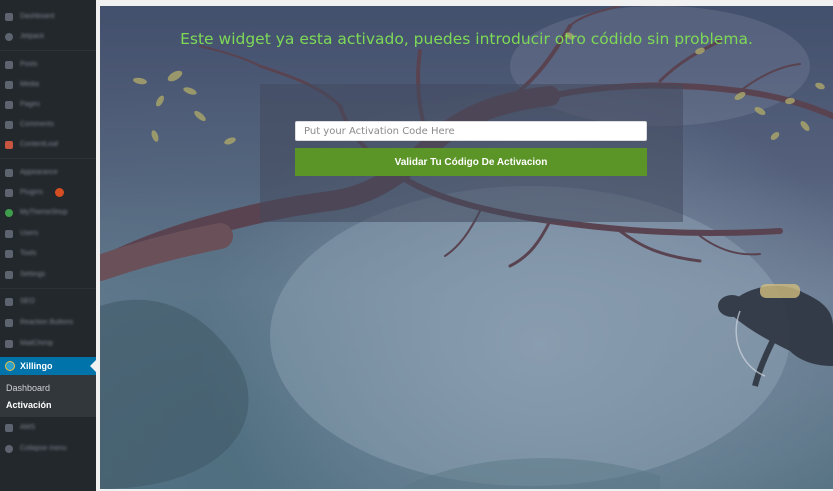 This screenshot has height=491, width=833. Describe the element at coordinates (37, 124) in the screenshot. I see `sidebar-item-label: Comments` at that location.